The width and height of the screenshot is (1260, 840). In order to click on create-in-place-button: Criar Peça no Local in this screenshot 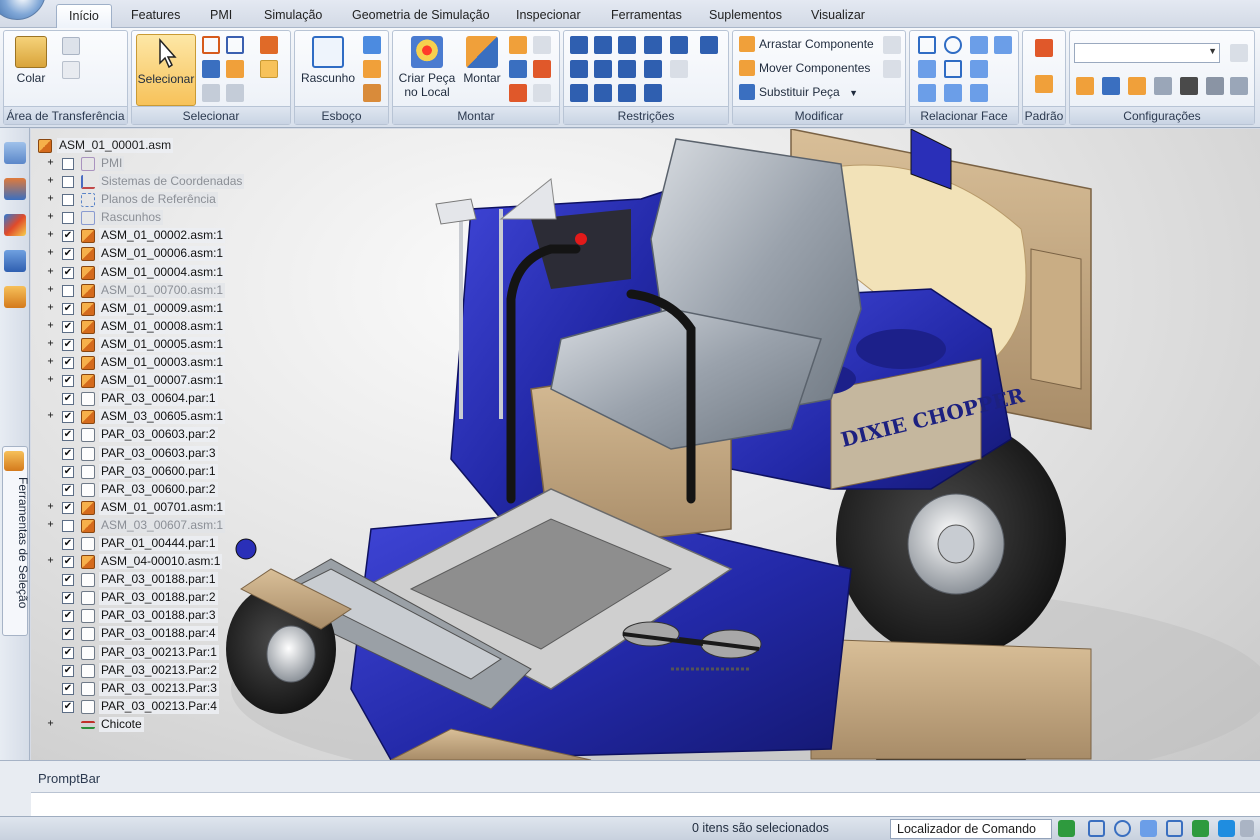, I will do `click(427, 66)`.